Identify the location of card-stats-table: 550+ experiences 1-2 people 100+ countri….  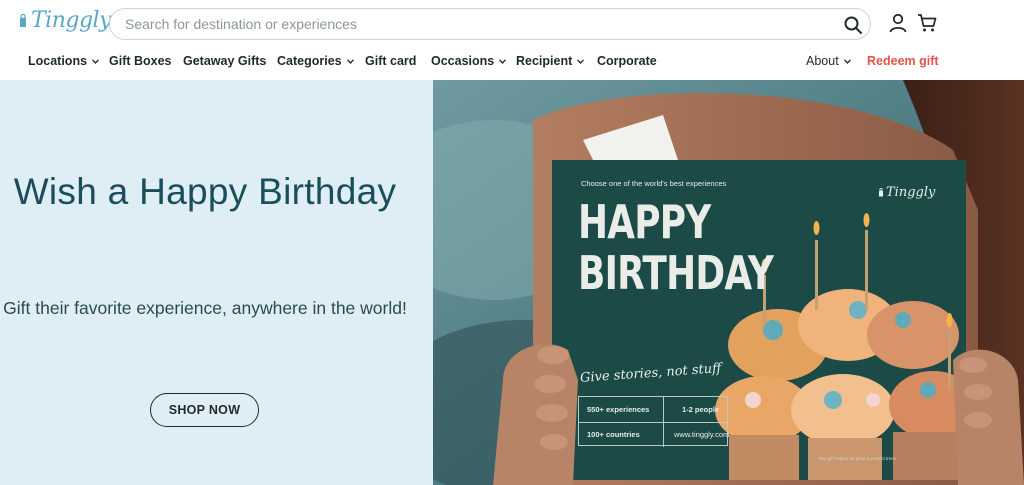
(654, 421).